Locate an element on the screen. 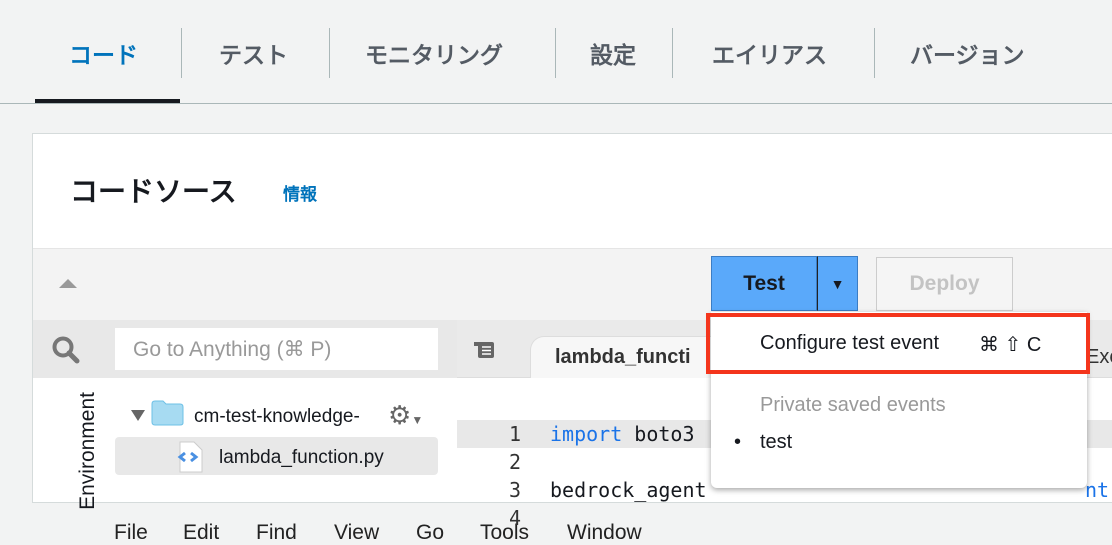 The image size is (1112, 545). file-name: lambda_function.py is located at coordinates (301, 458).